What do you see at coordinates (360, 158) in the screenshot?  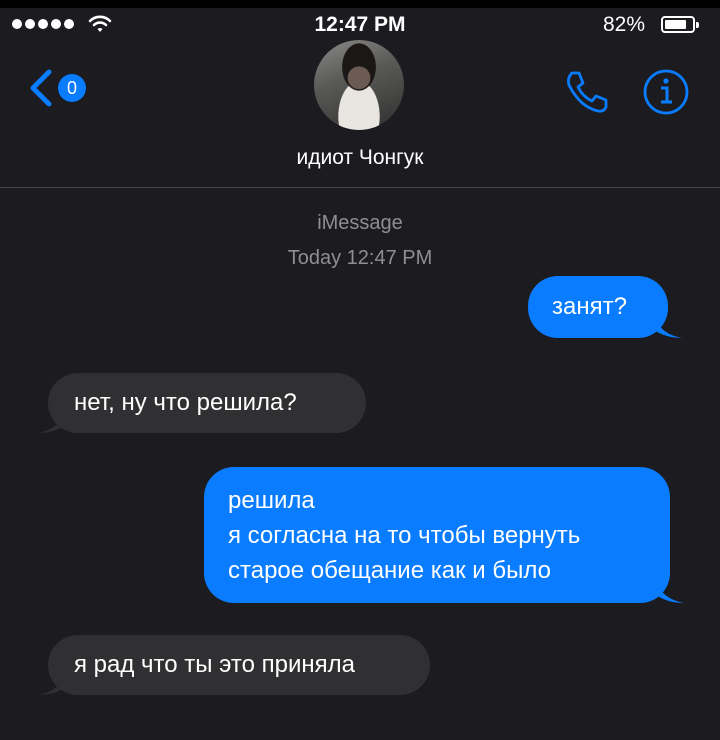 I see `contact-name: идиот Чонгук` at bounding box center [360, 158].